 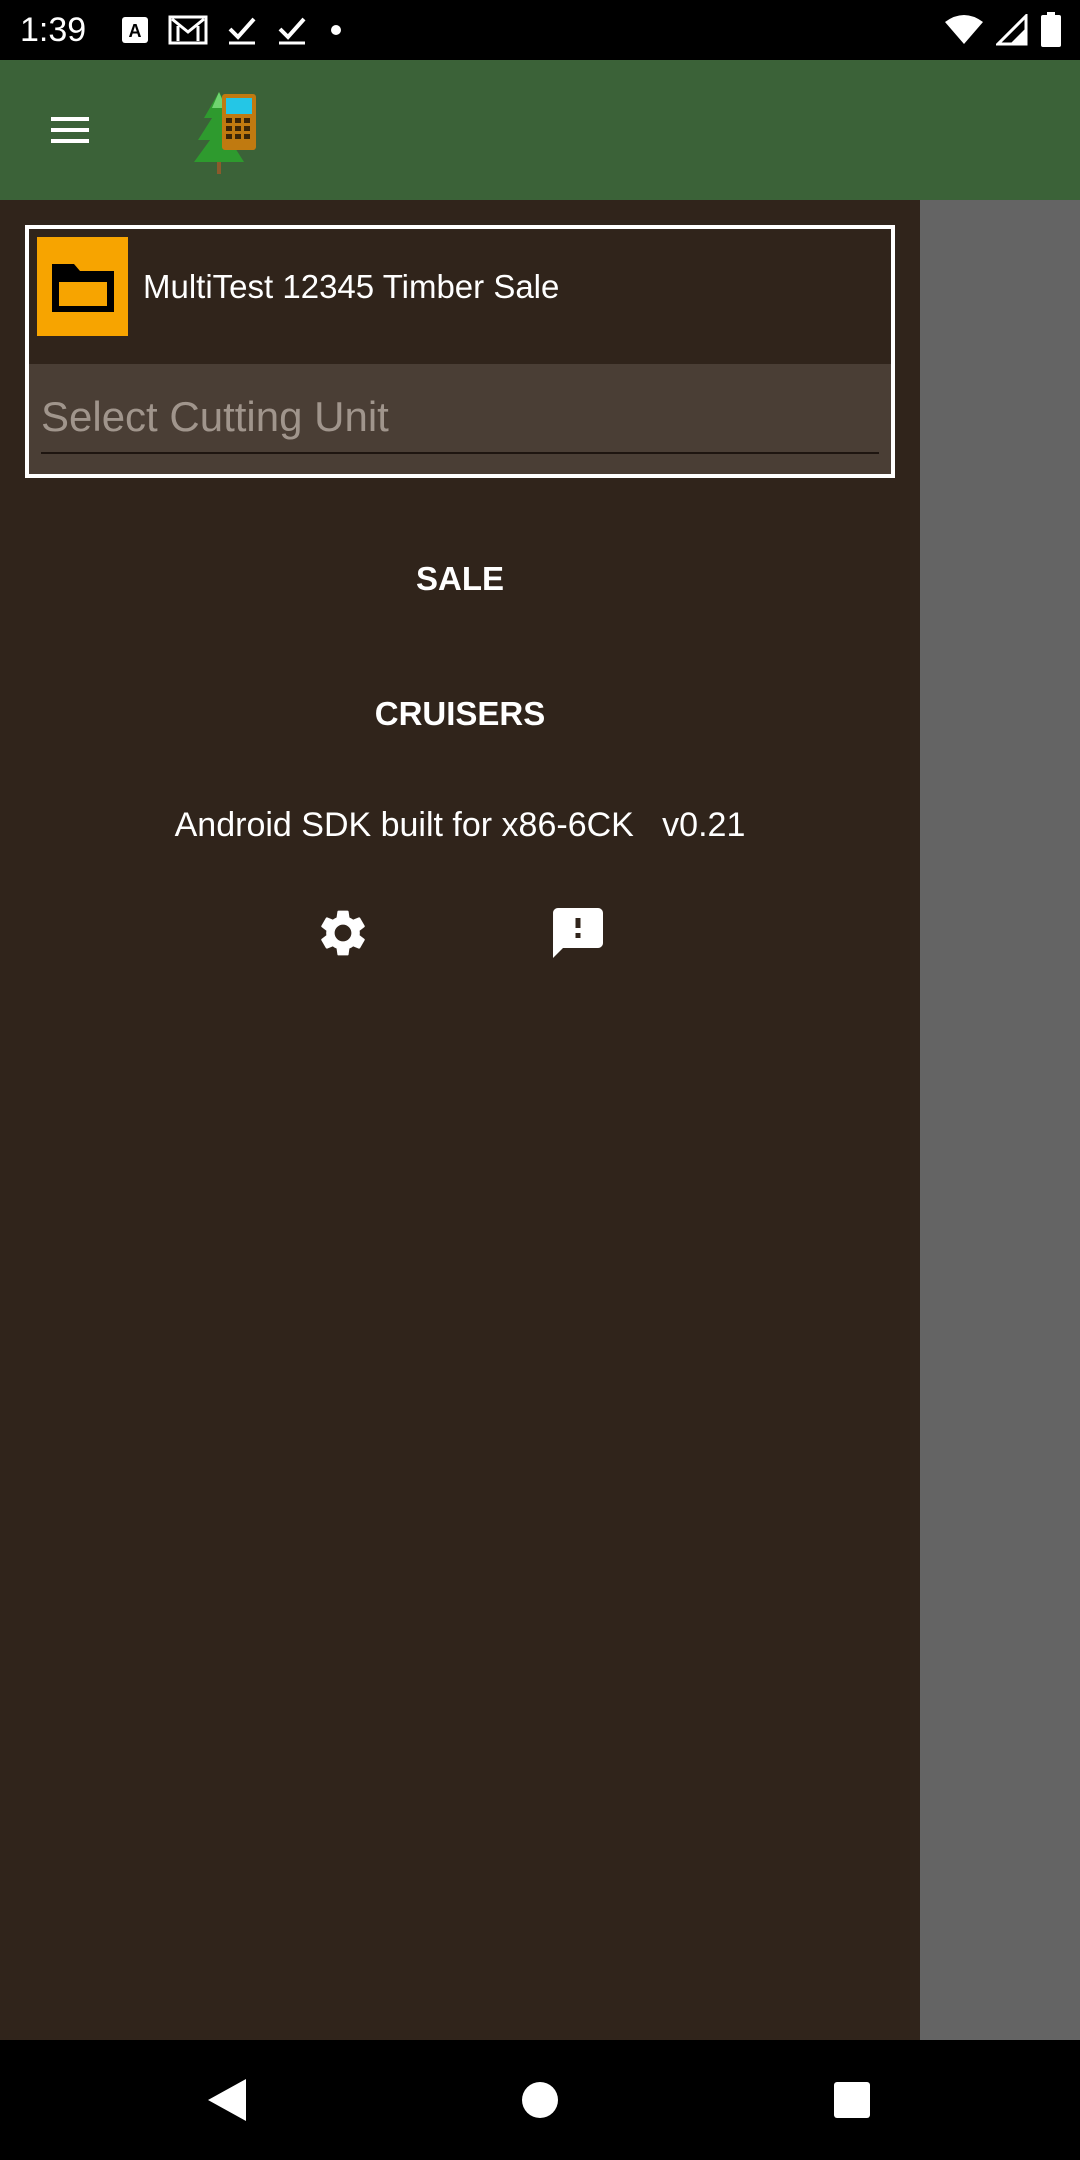 I want to click on open-sale-folder-button, so click(x=82, y=286).